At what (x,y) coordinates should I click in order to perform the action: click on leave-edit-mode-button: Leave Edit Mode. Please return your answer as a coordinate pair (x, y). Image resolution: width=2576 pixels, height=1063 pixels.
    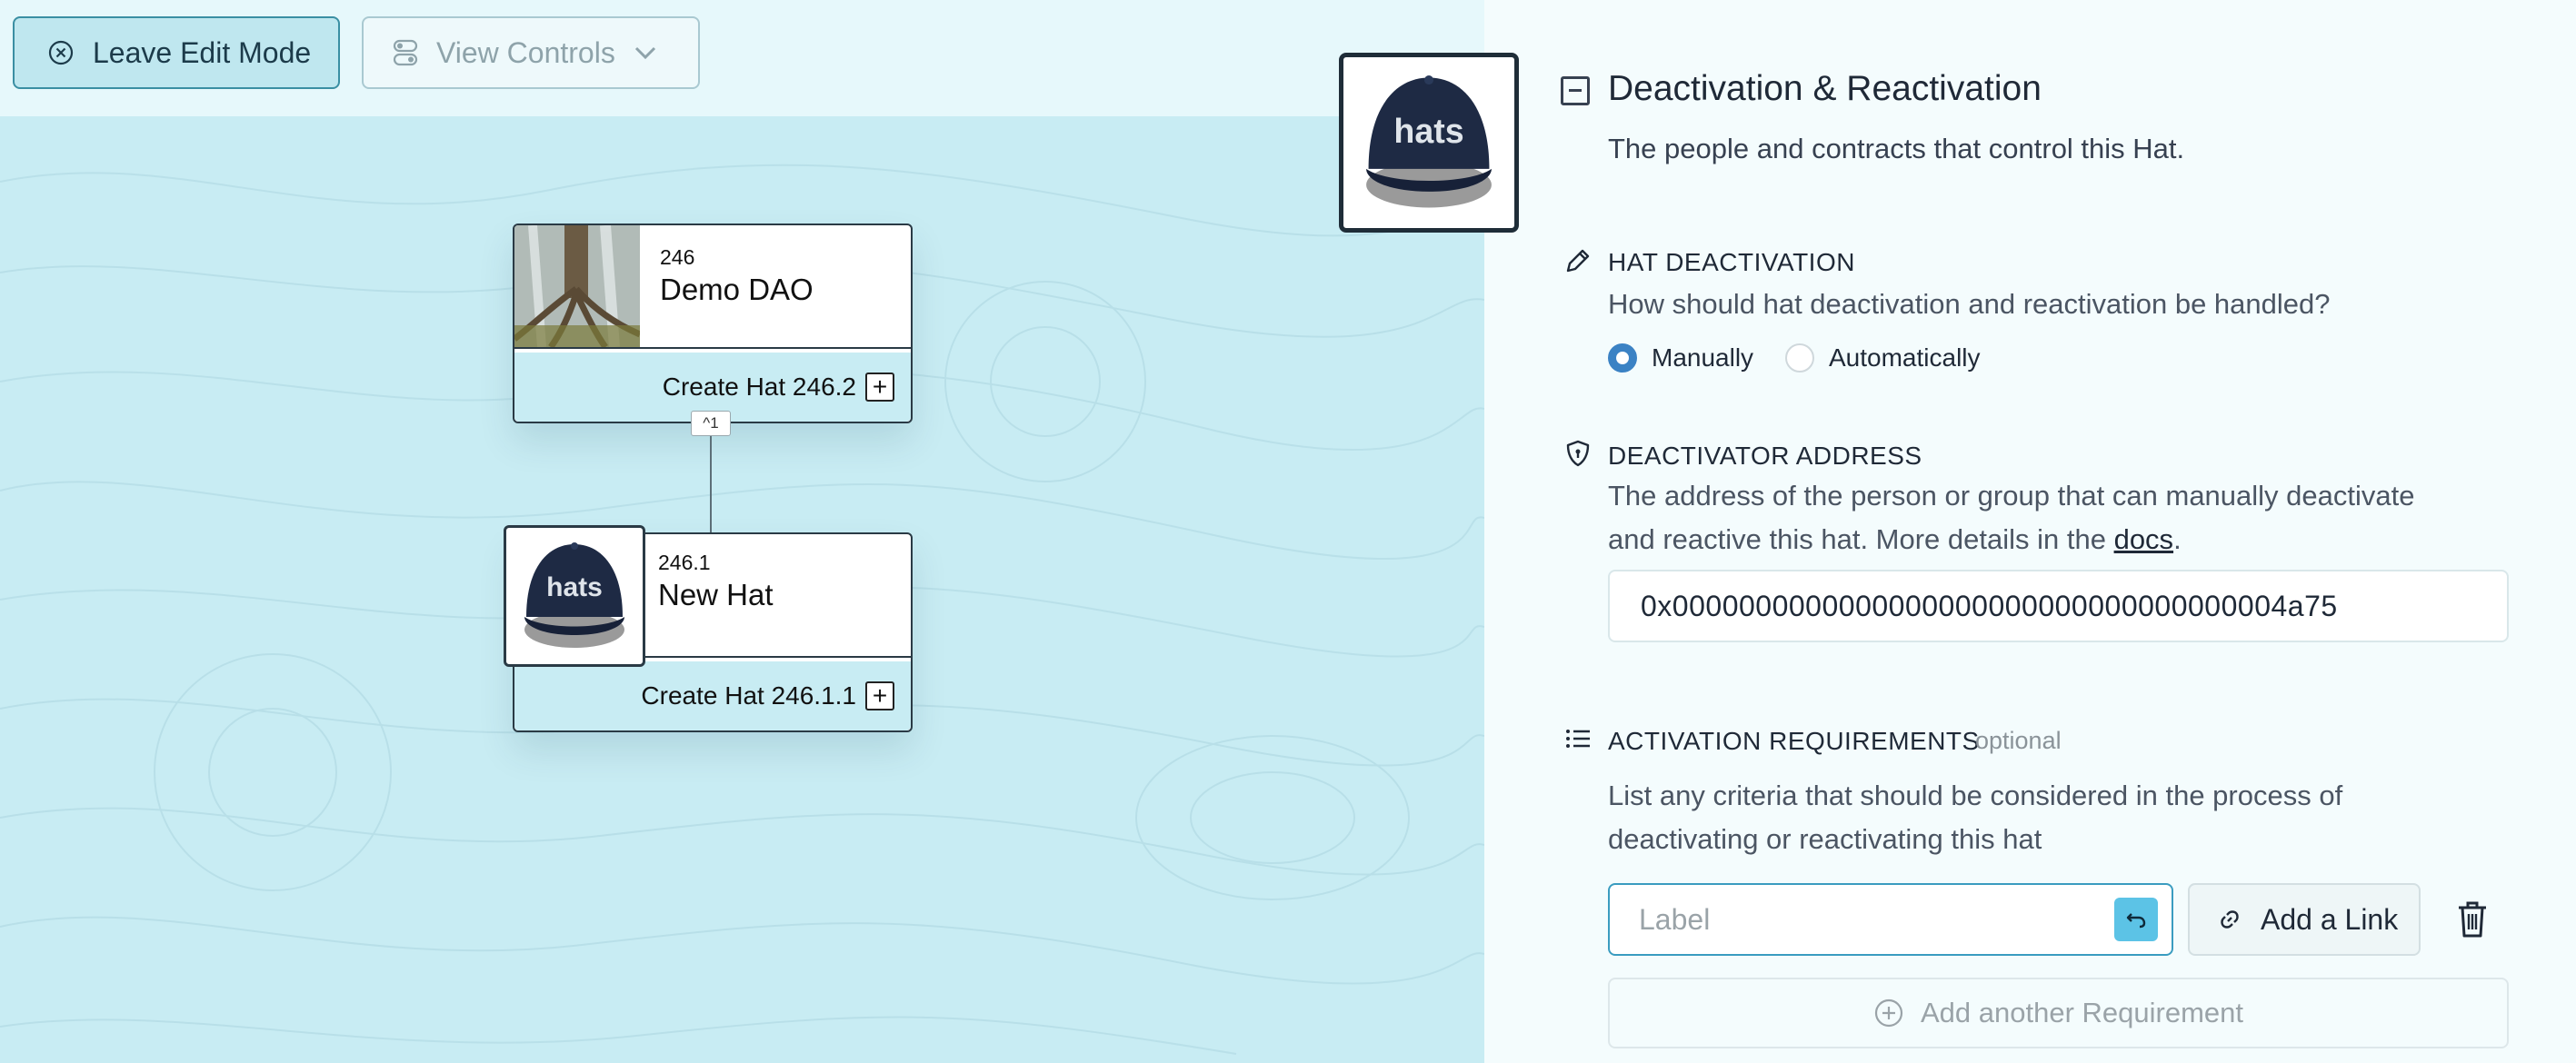
    Looking at the image, I should click on (176, 52).